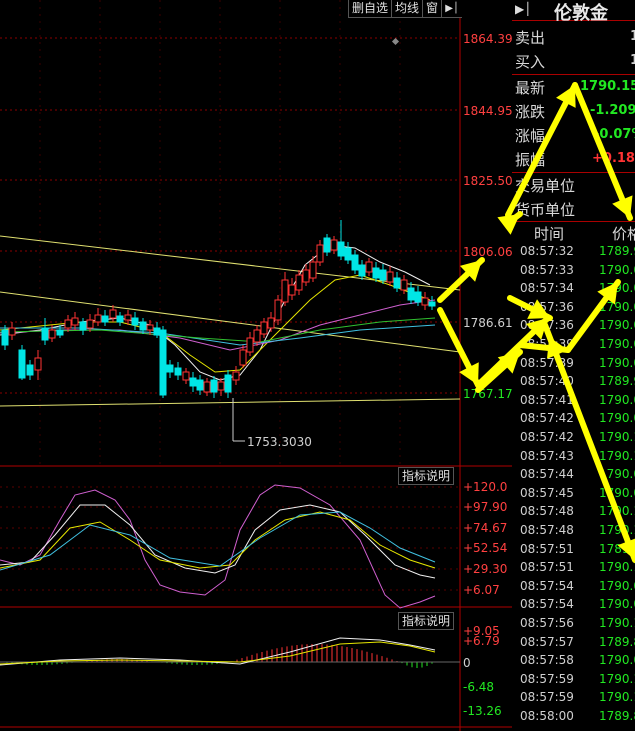 This screenshot has height=731, width=635. I want to click on tick-row: 08:57:44 1790.0, so click(573, 476).